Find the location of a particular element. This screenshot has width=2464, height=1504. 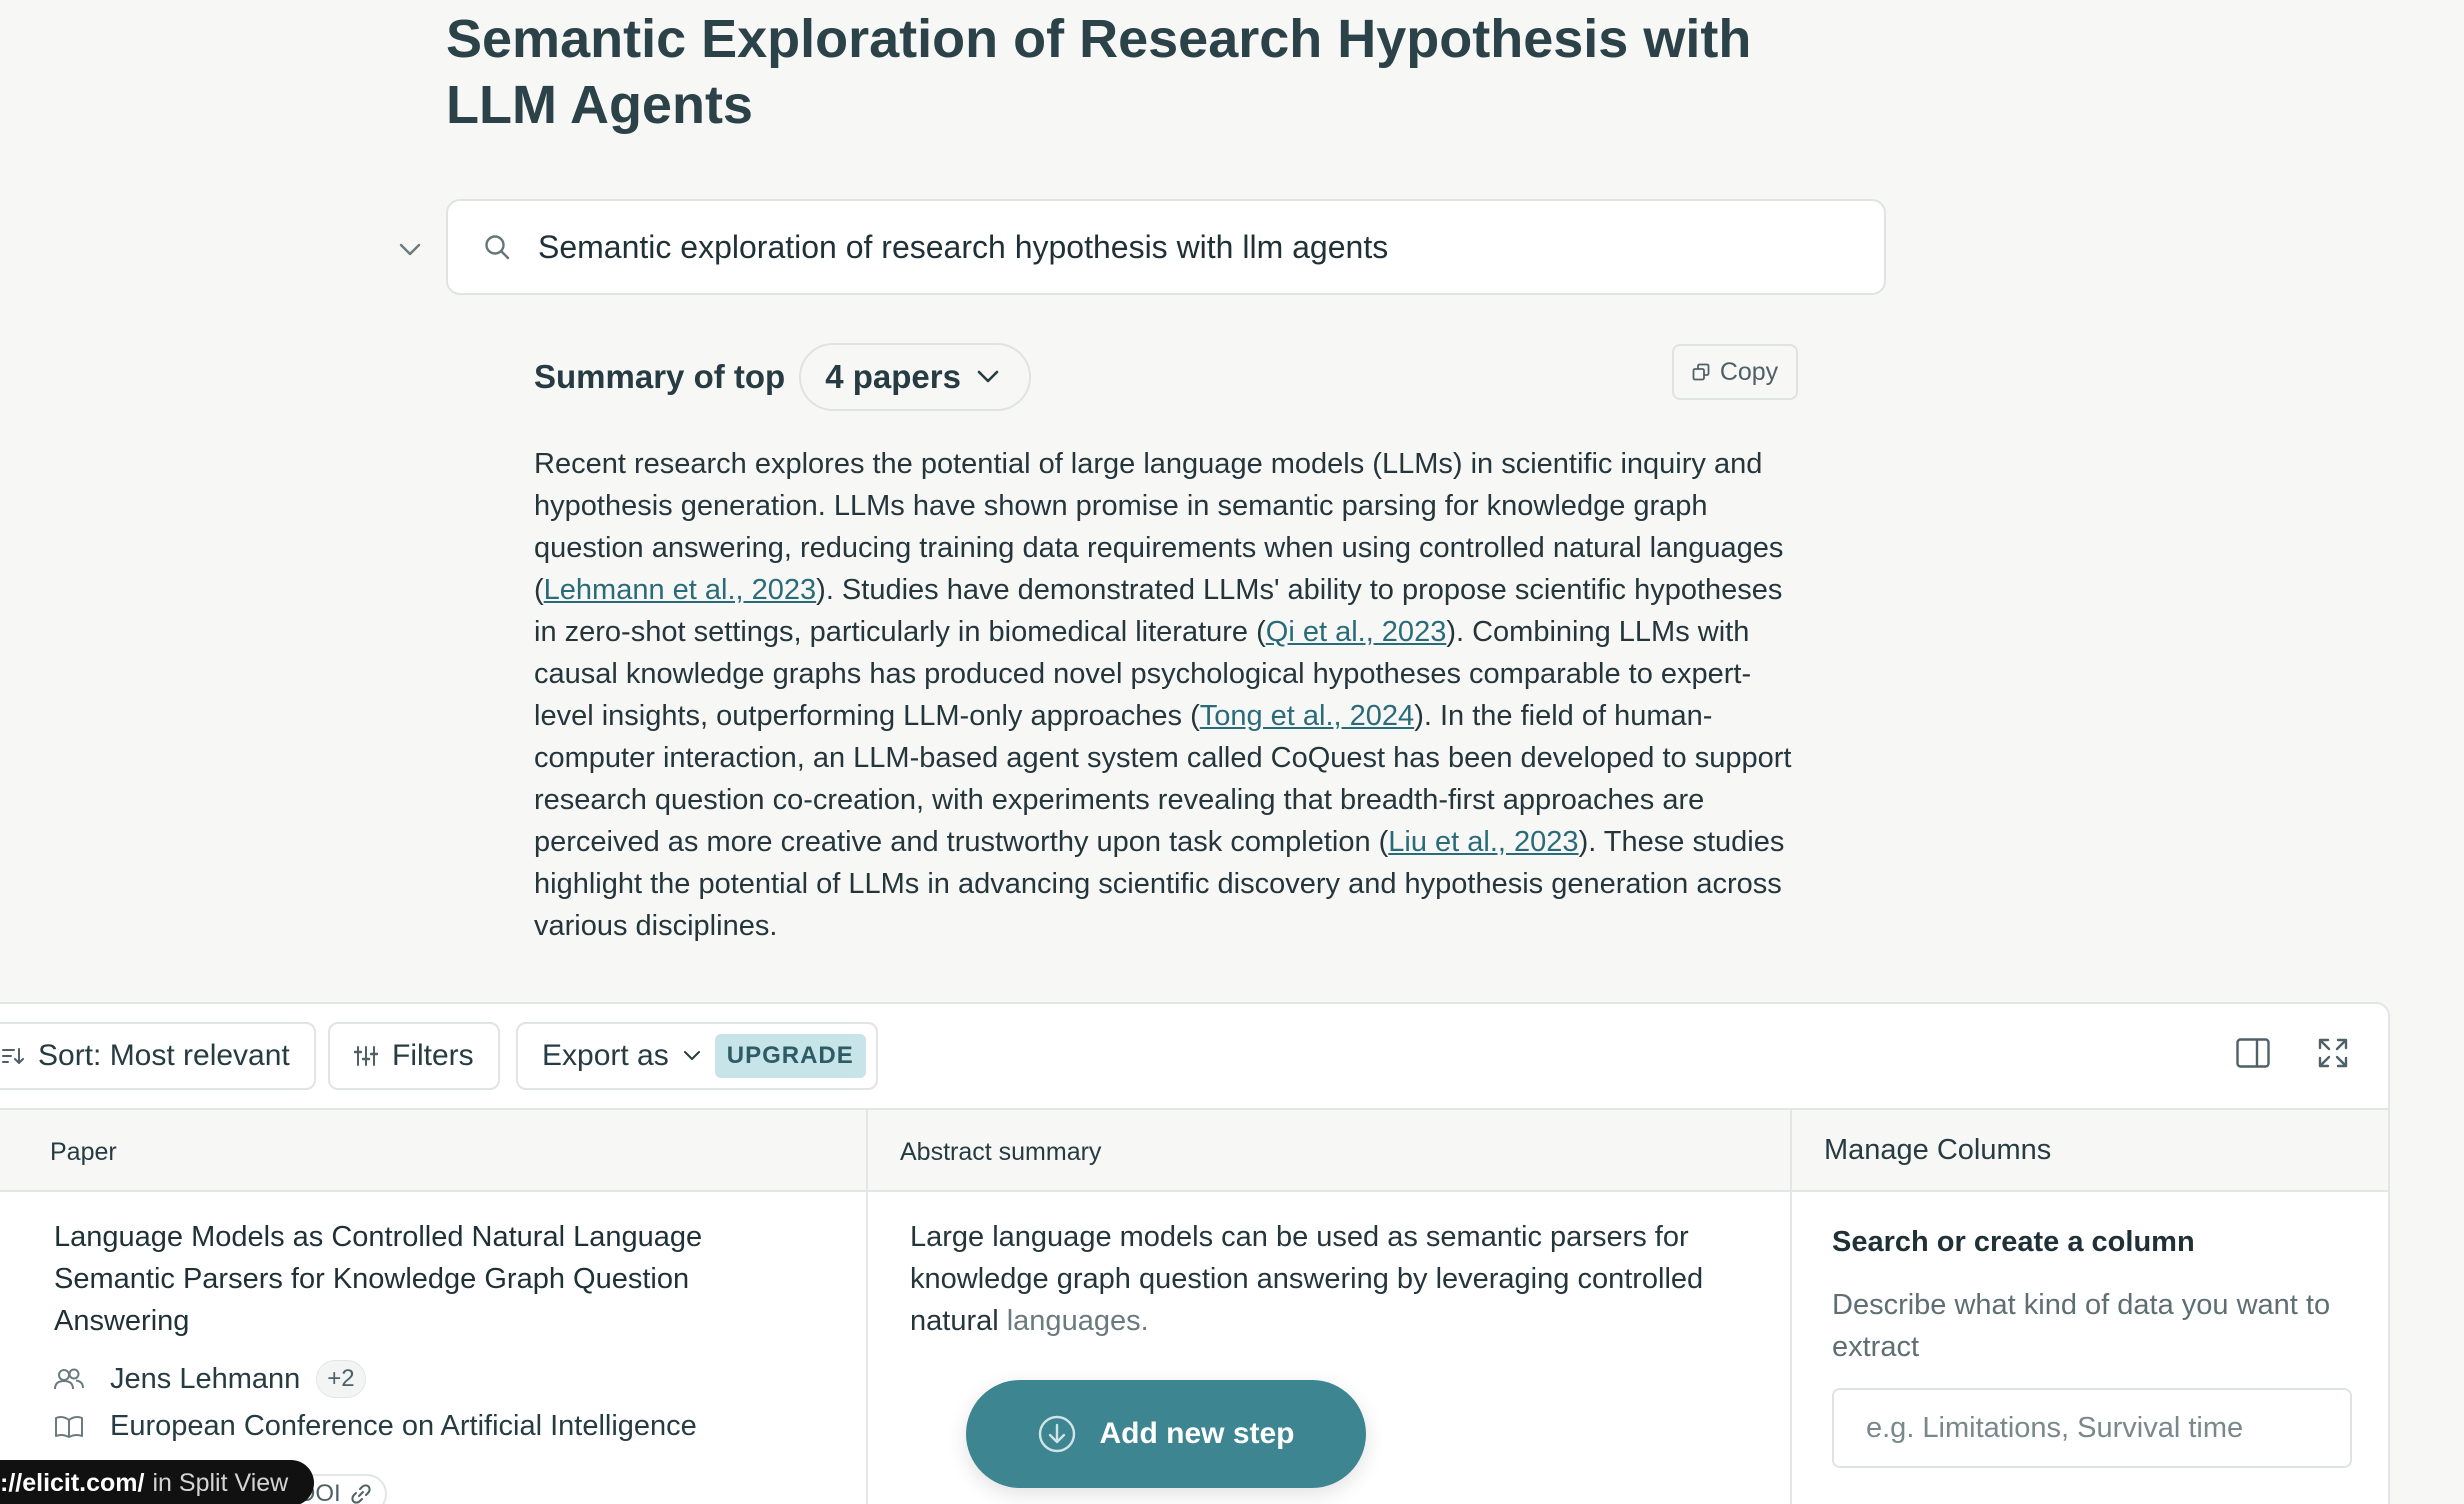

add-new-step-button: Add new step is located at coordinates (1166, 1434).